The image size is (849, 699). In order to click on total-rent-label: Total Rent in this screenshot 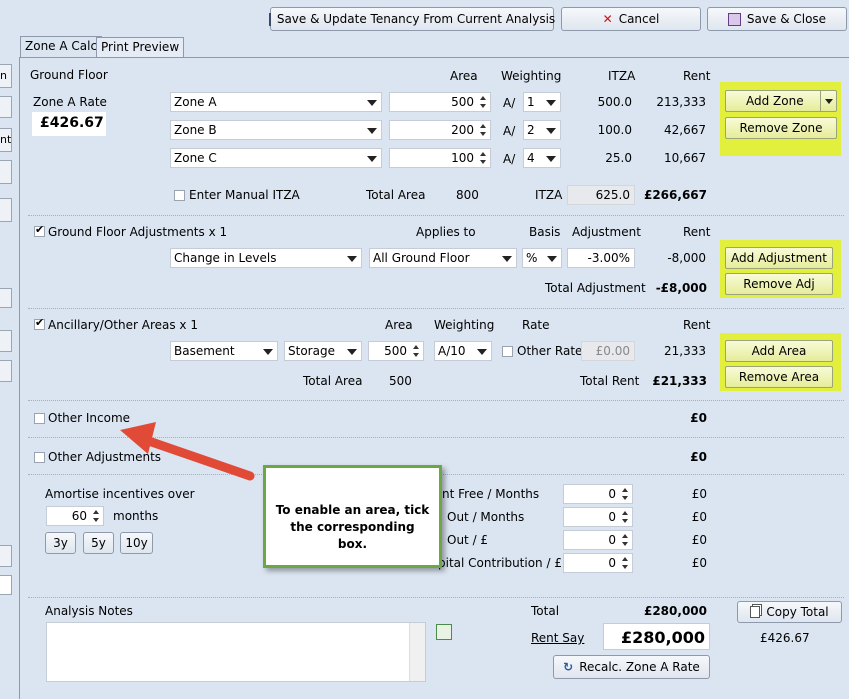, I will do `click(610, 381)`.